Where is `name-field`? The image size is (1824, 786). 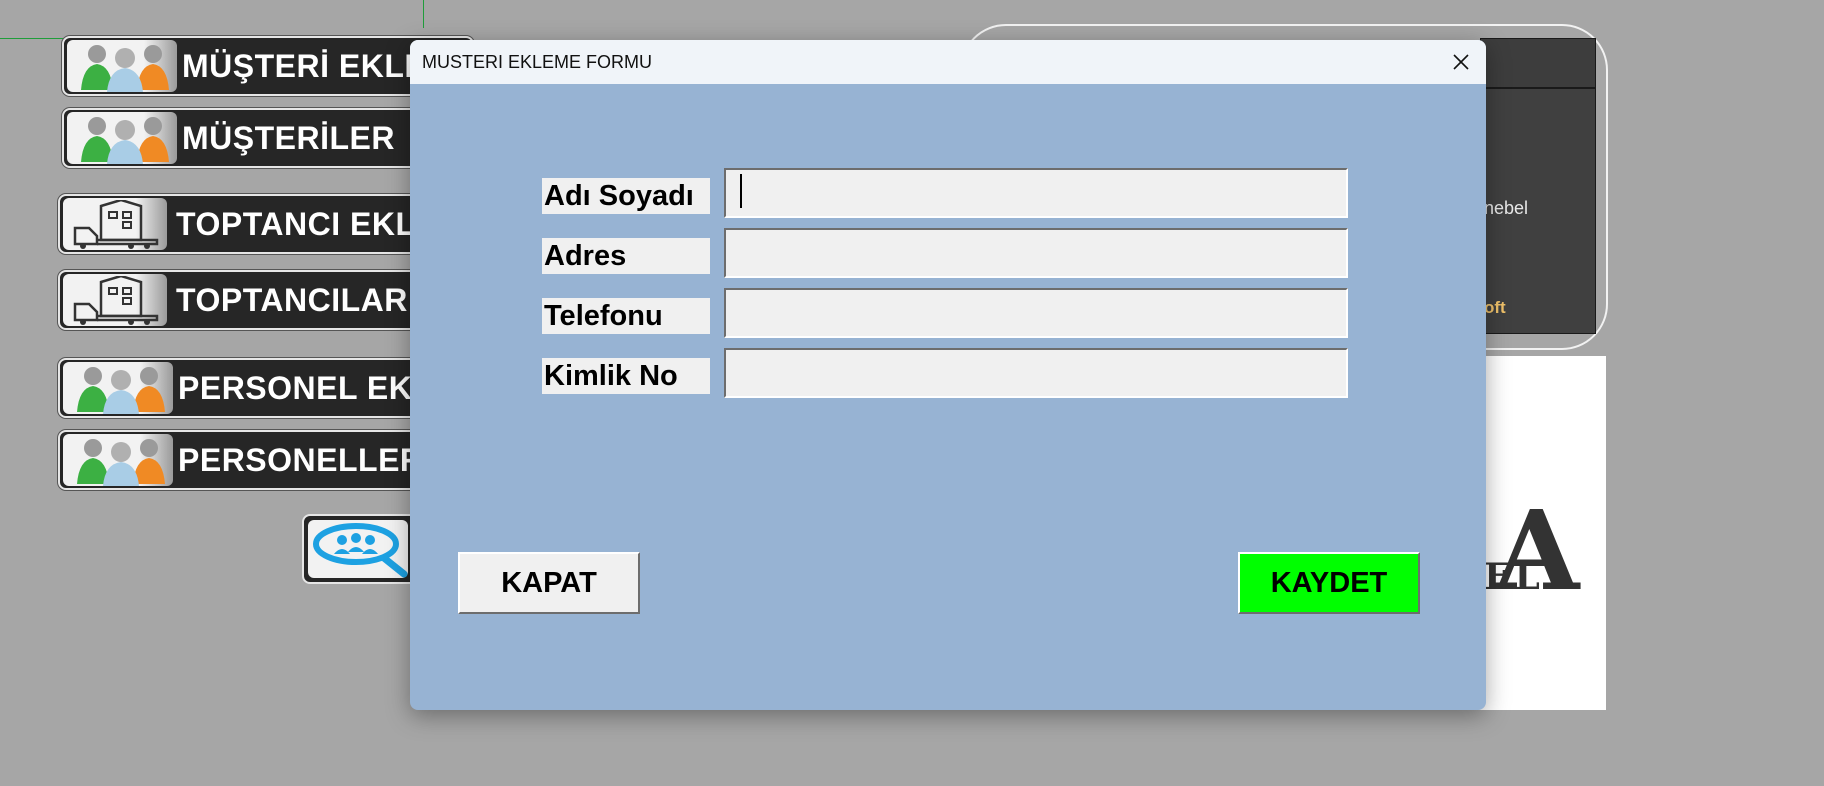 name-field is located at coordinates (1036, 193).